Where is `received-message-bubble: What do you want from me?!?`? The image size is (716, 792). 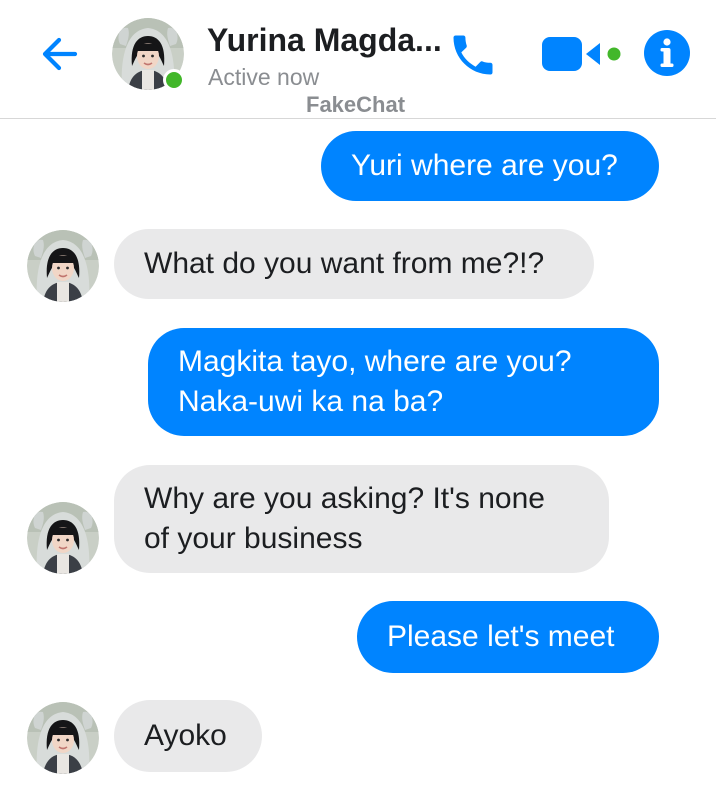 received-message-bubble: What do you want from me?!? is located at coordinates (354, 264).